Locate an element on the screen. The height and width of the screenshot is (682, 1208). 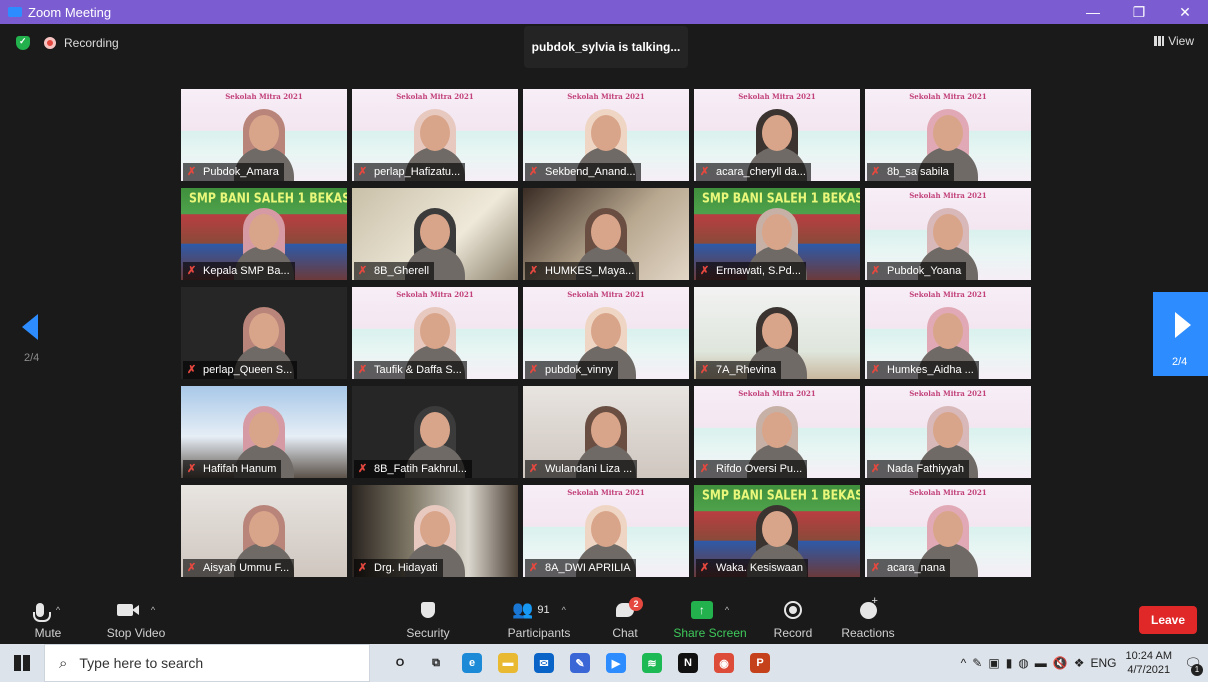
cortana-icon: O is located at coordinates (400, 663).